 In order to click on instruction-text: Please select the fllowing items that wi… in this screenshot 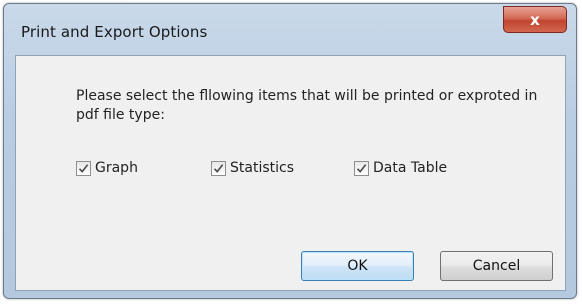, I will do `click(307, 105)`.